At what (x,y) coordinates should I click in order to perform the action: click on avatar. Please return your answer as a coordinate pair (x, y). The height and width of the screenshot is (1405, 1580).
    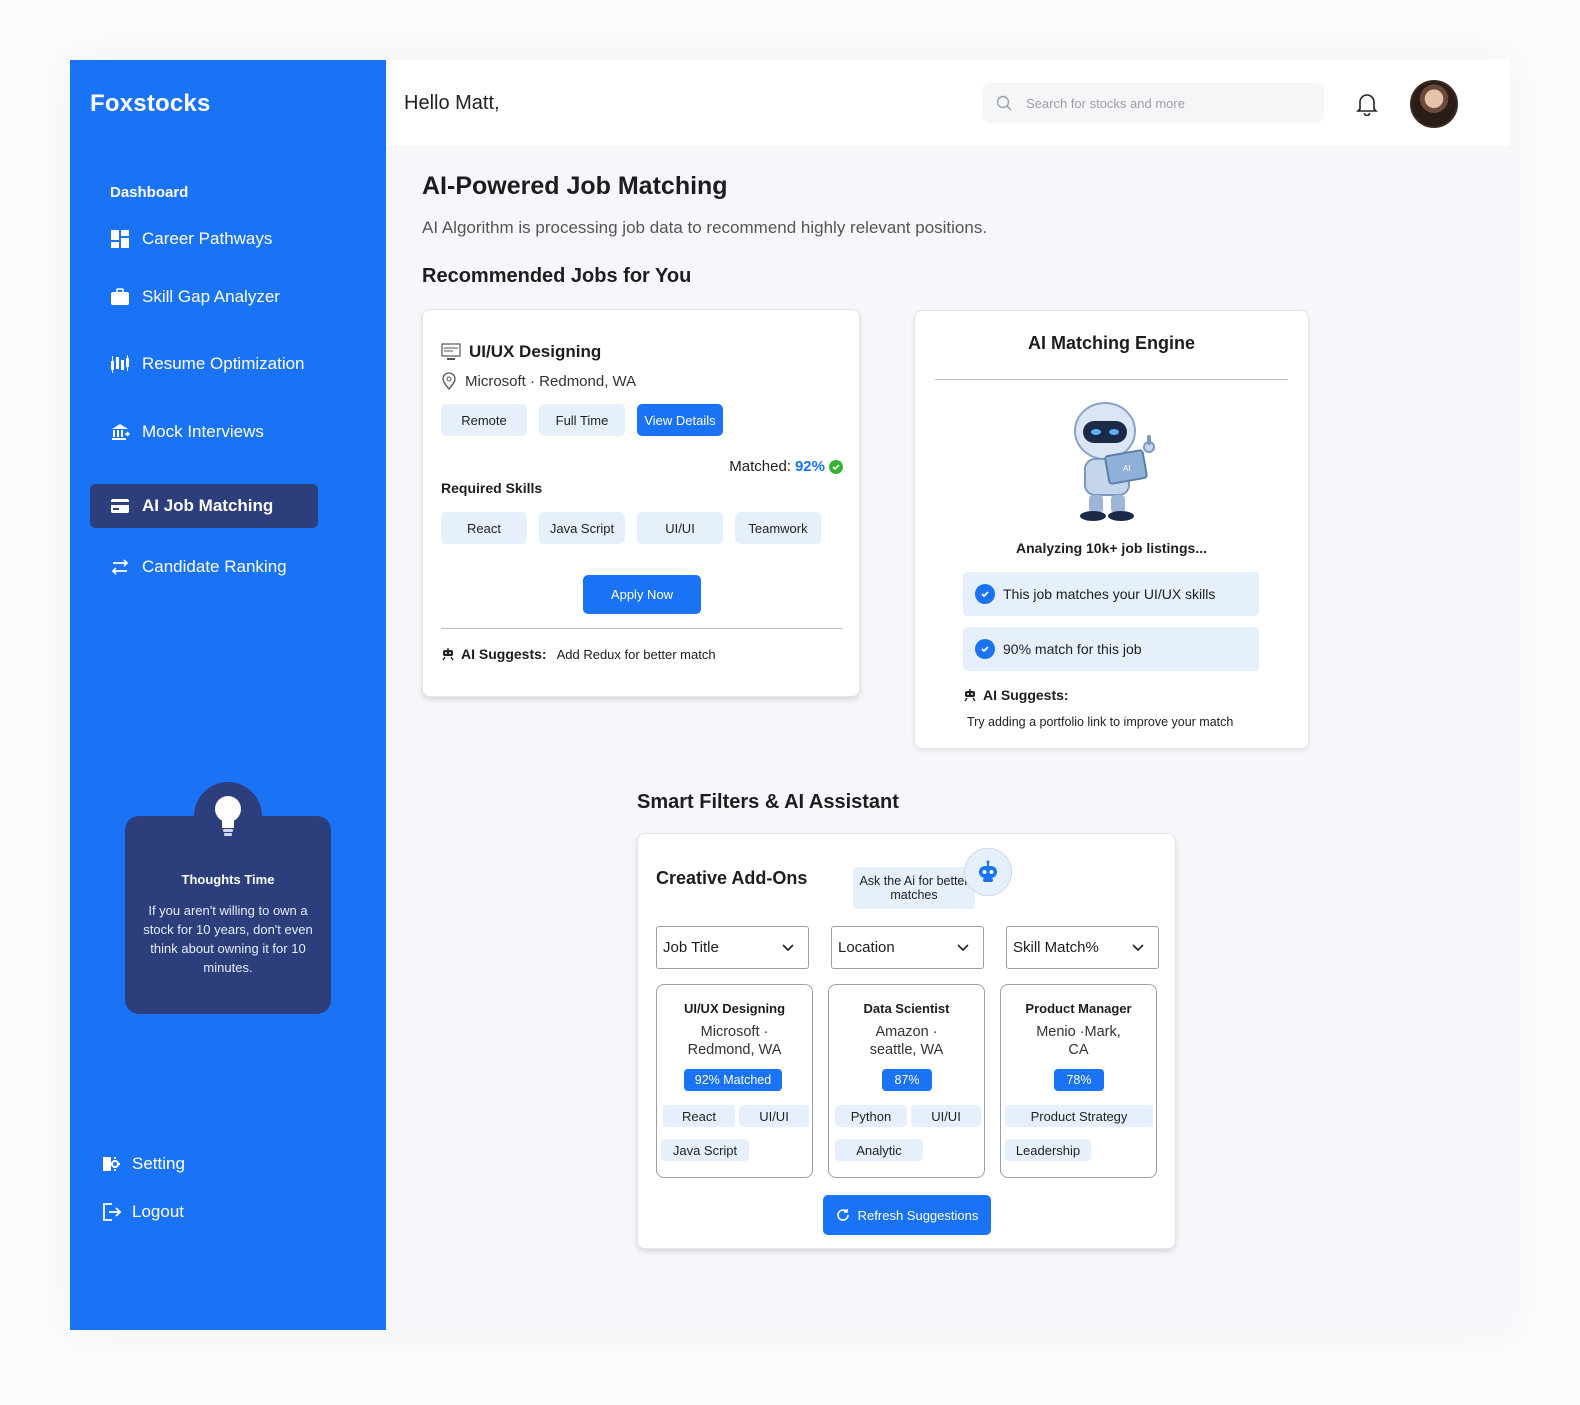
    Looking at the image, I should click on (1434, 104).